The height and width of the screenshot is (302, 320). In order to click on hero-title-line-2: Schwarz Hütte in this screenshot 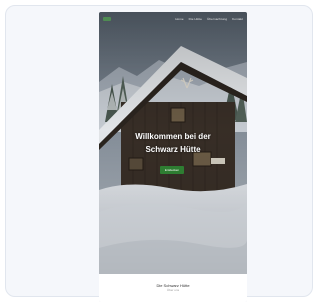, I will do `click(173, 149)`.